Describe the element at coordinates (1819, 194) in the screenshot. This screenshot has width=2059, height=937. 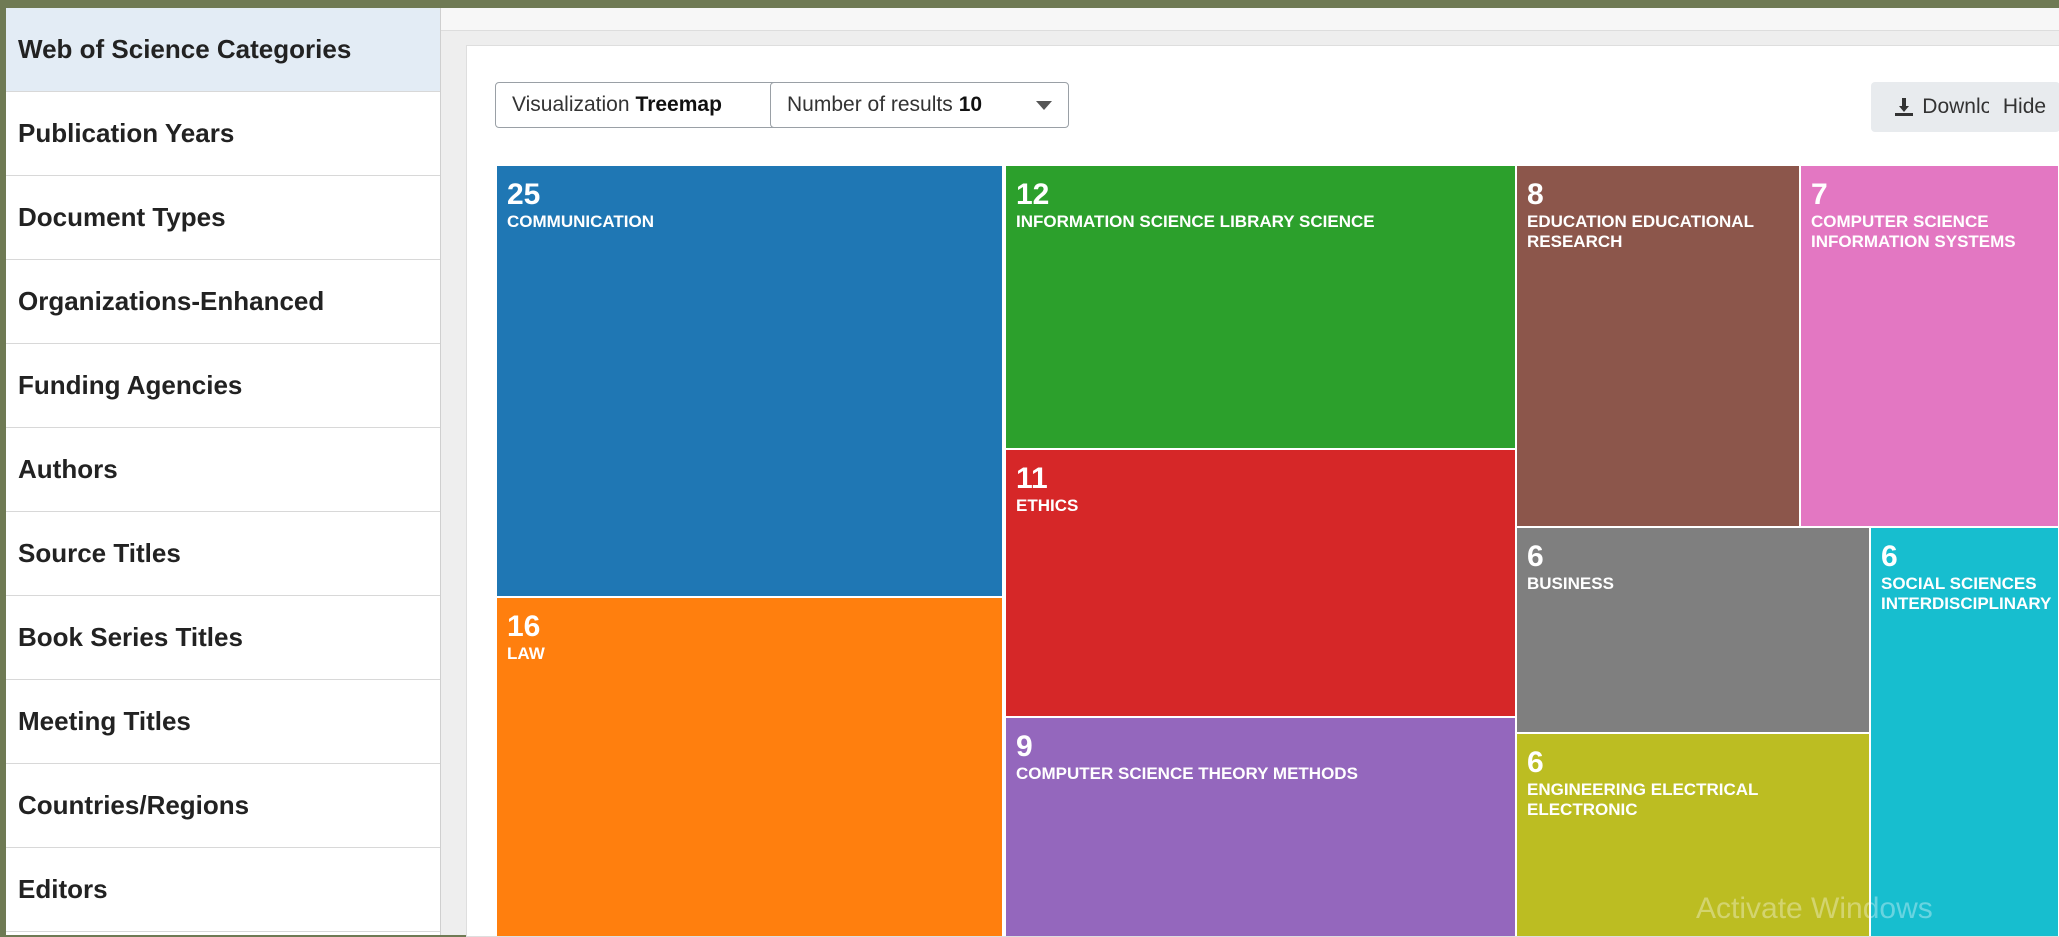
I see `tile-count: 7` at that location.